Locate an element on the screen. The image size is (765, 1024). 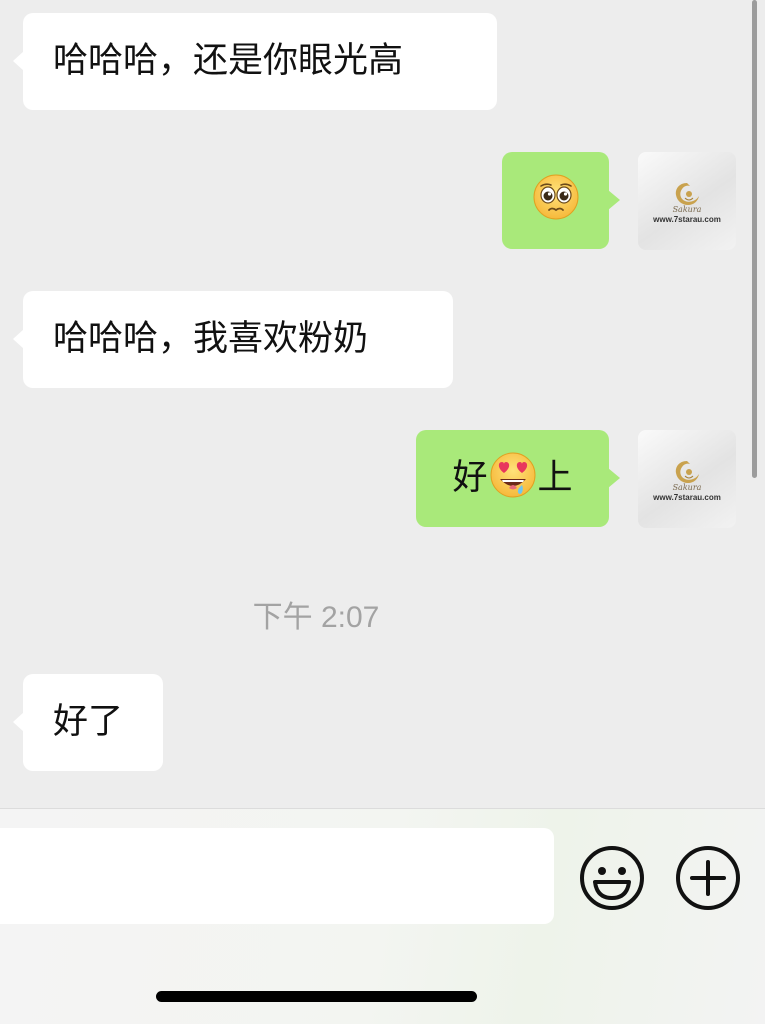
outgoing-message-bubble is located at coordinates (561, 200).